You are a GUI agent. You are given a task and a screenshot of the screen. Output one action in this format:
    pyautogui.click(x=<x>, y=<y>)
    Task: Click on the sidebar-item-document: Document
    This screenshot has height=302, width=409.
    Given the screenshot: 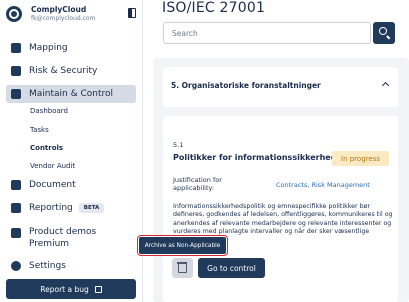 What is the action you would take?
    pyautogui.click(x=71, y=185)
    